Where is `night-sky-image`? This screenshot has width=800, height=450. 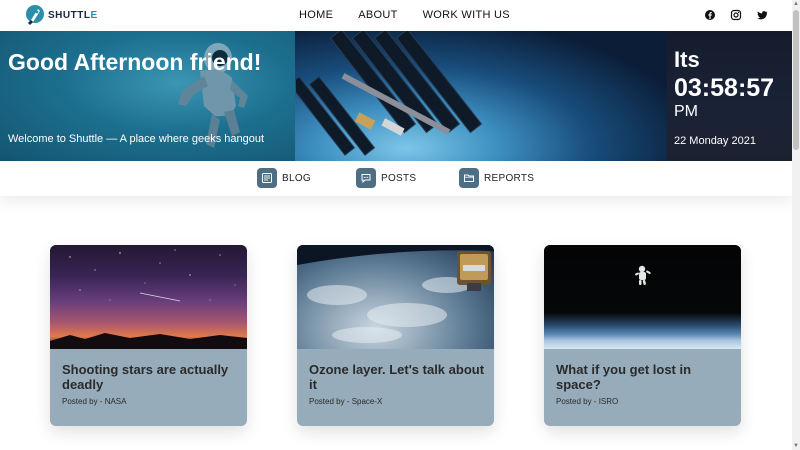 night-sky-image is located at coordinates (148, 297).